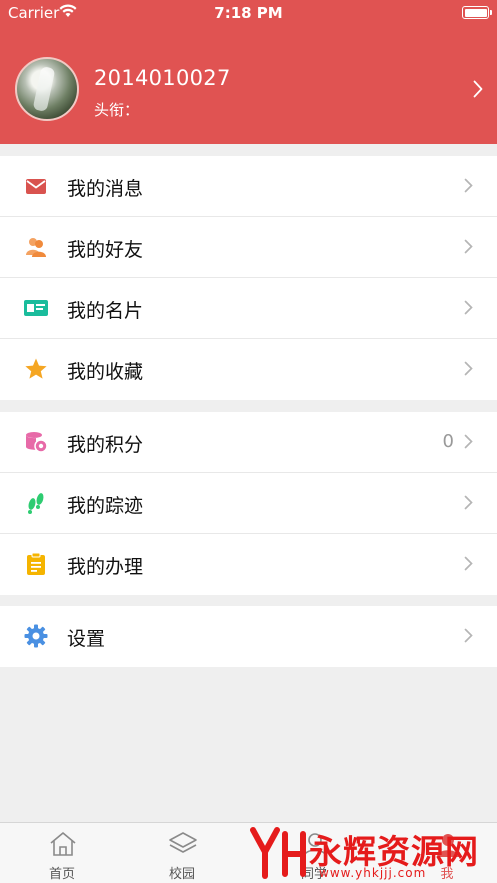 The image size is (497, 883). Describe the element at coordinates (105, 311) in the screenshot. I see `menu-item-label: 我的名片` at that location.